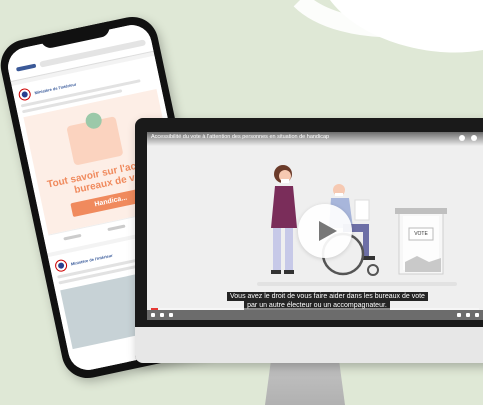 This screenshot has height=405, width=483. Describe the element at coordinates (26, 67) in the screenshot. I see `facebook-logo-icon` at that location.